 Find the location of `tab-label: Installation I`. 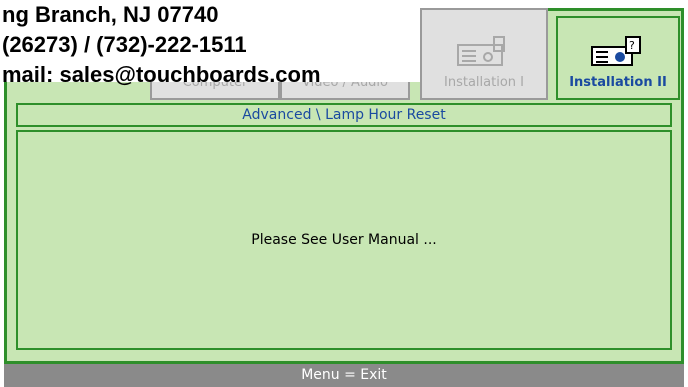

tab-label: Installation I is located at coordinates (484, 82).